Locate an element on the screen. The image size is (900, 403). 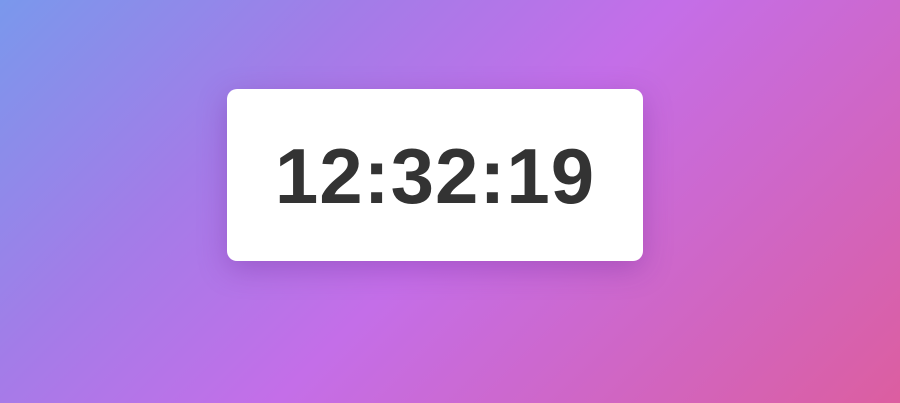
clock-time: 12:32:19 is located at coordinates (435, 176).